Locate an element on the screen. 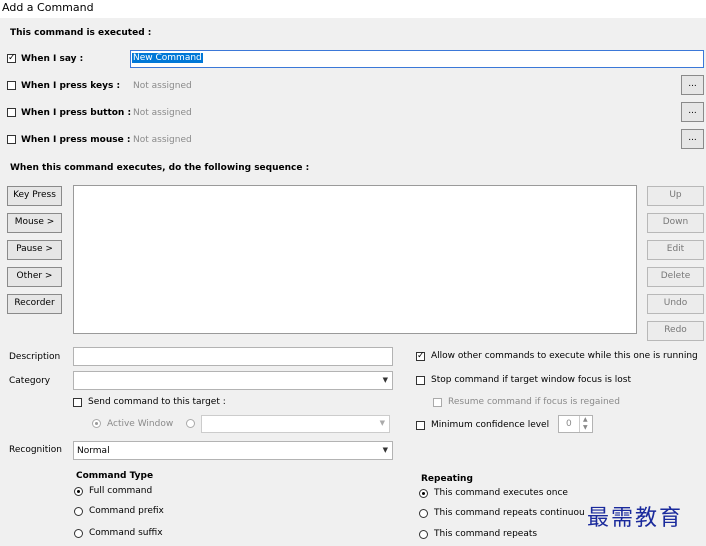 The image size is (706, 546). allow-other-commands-checkbox is located at coordinates (420, 356).